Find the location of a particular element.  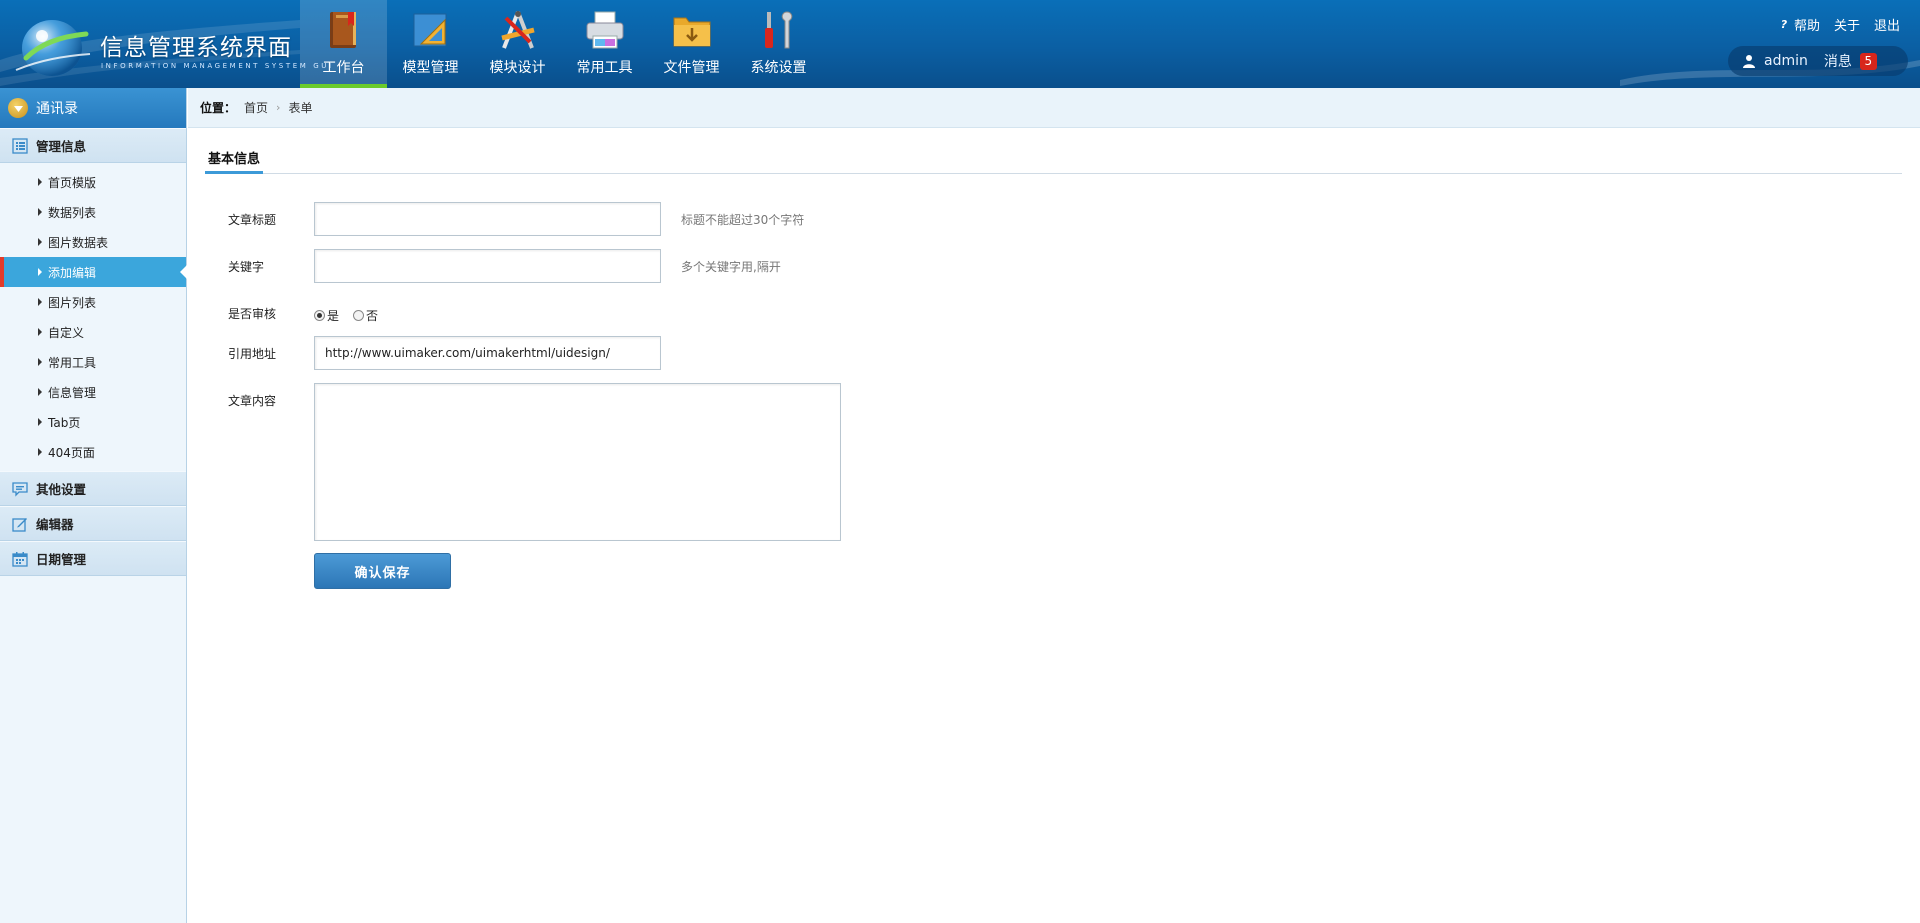

sidebar-item-image-data-table: 图片数据表 is located at coordinates (93, 242).